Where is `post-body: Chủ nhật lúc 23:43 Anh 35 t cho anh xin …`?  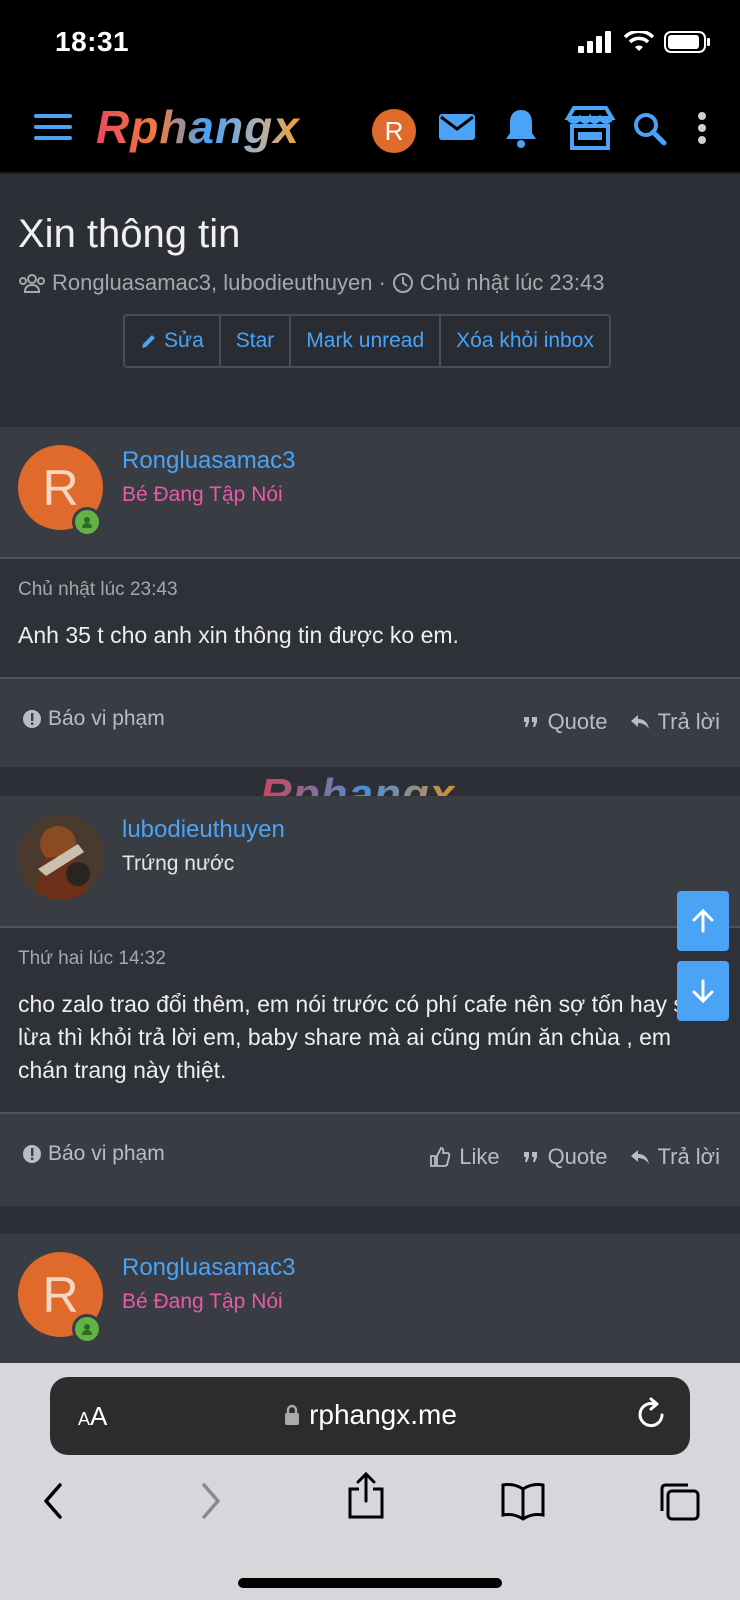
post-body: Chủ nhật lúc 23:43 Anh 35 t cho anh xin … is located at coordinates (370, 618).